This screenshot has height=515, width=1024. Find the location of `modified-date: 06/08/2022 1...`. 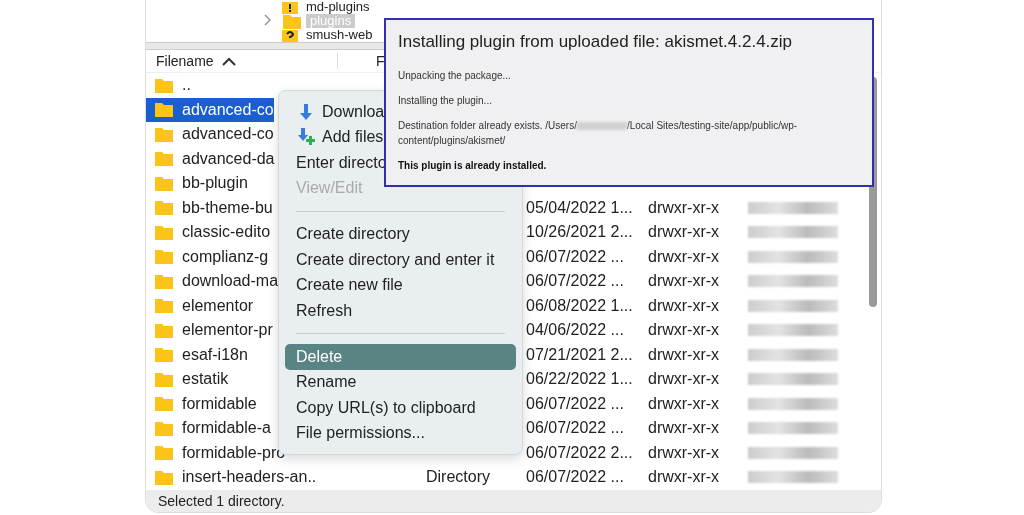

modified-date: 06/08/2022 1... is located at coordinates (579, 305).